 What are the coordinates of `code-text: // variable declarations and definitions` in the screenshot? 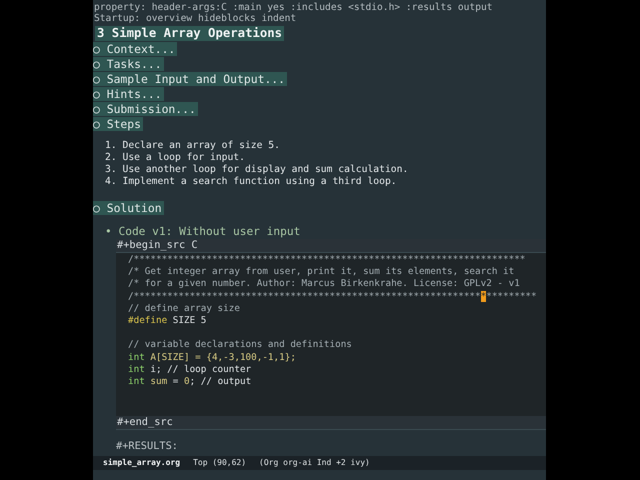 It's located at (240, 344).